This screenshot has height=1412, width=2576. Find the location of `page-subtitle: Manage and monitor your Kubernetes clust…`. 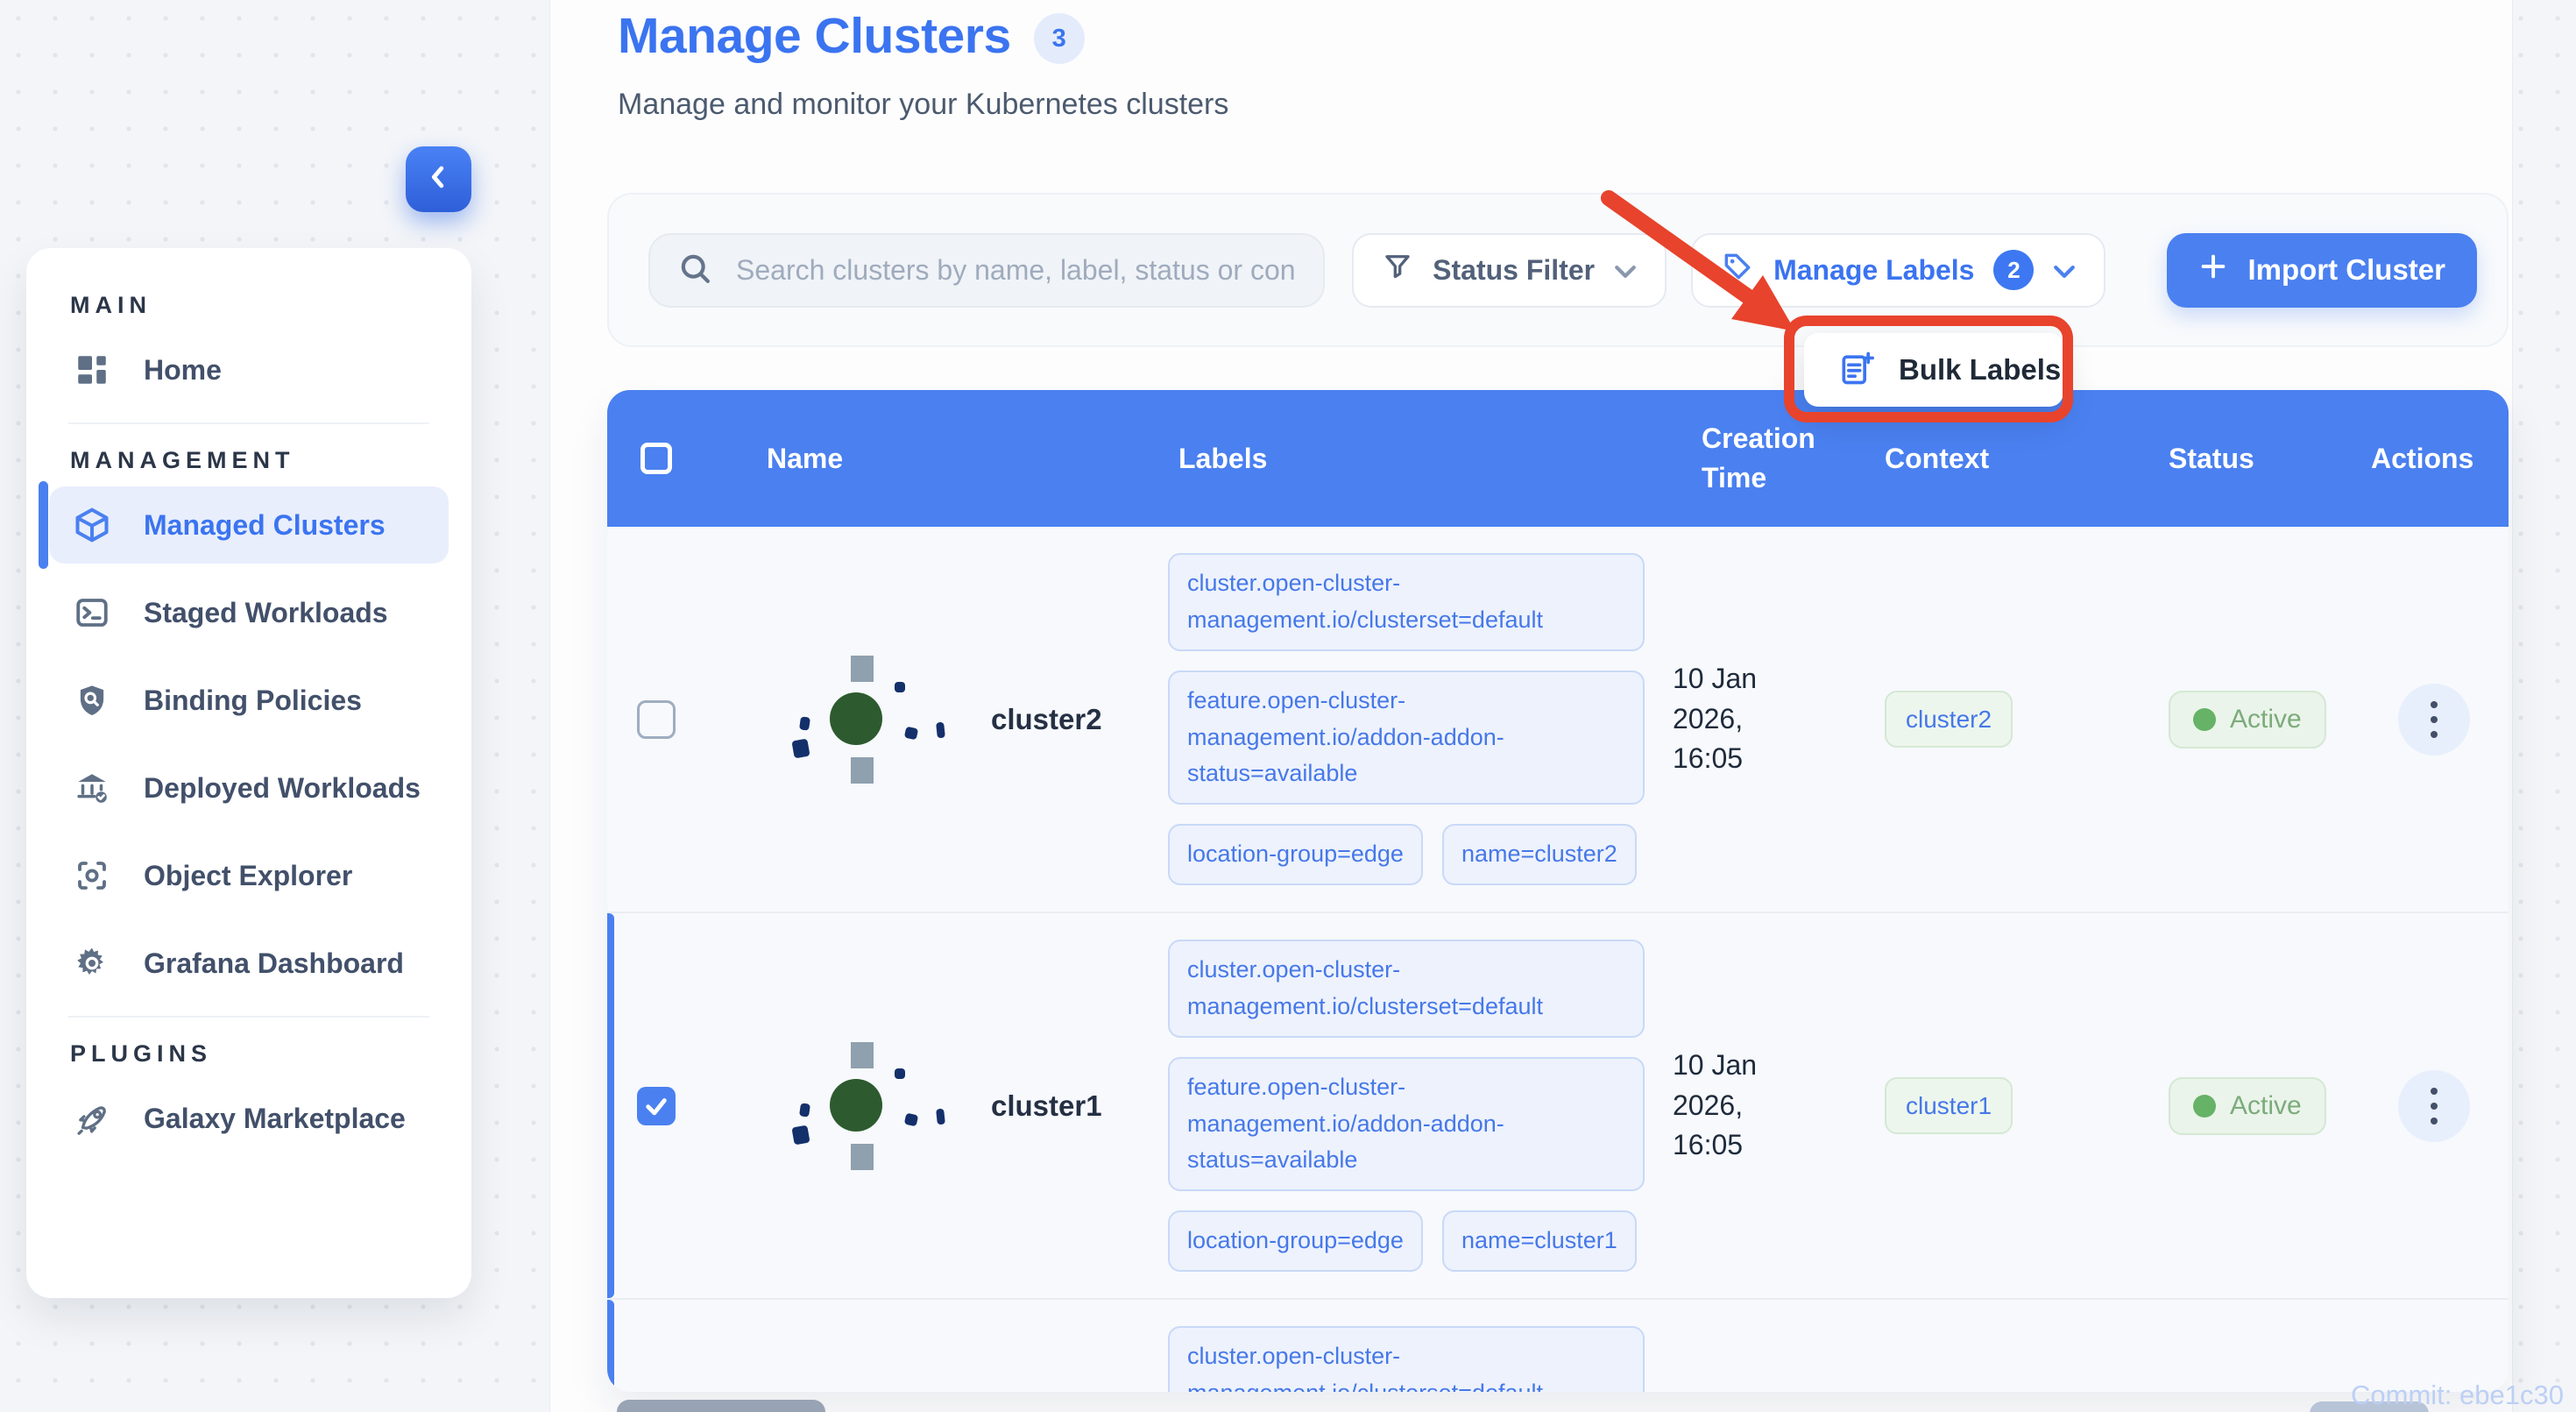

page-subtitle: Manage and monitor your Kubernetes clust… is located at coordinates (923, 104).